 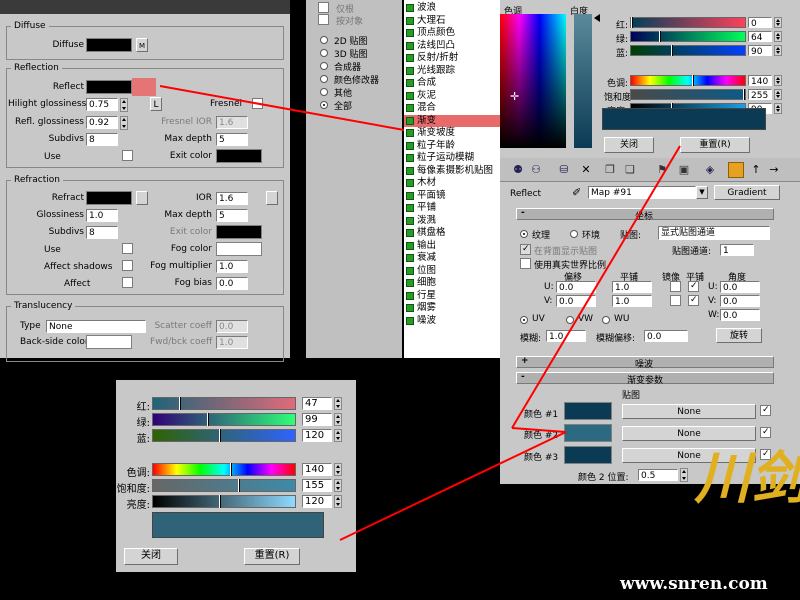 What do you see at coordinates (596, 287) in the screenshot?
I see `arrow-color1-to-picker` at bounding box center [596, 287].